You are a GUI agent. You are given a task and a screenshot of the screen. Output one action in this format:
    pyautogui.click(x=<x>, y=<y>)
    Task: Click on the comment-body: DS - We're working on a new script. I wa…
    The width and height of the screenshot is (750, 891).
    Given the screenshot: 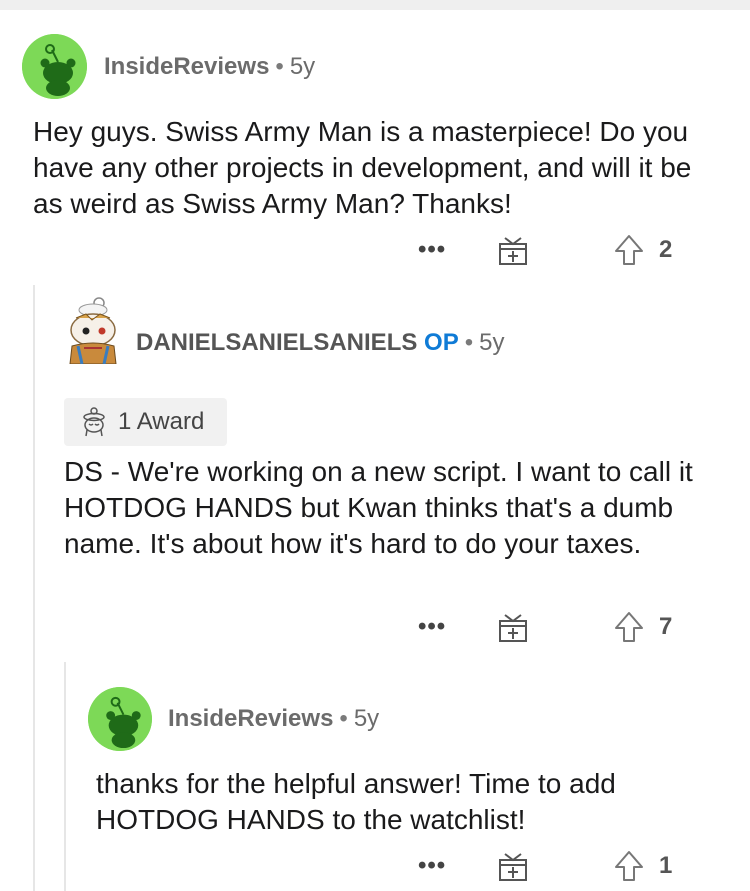 What is the action you would take?
    pyautogui.click(x=378, y=507)
    